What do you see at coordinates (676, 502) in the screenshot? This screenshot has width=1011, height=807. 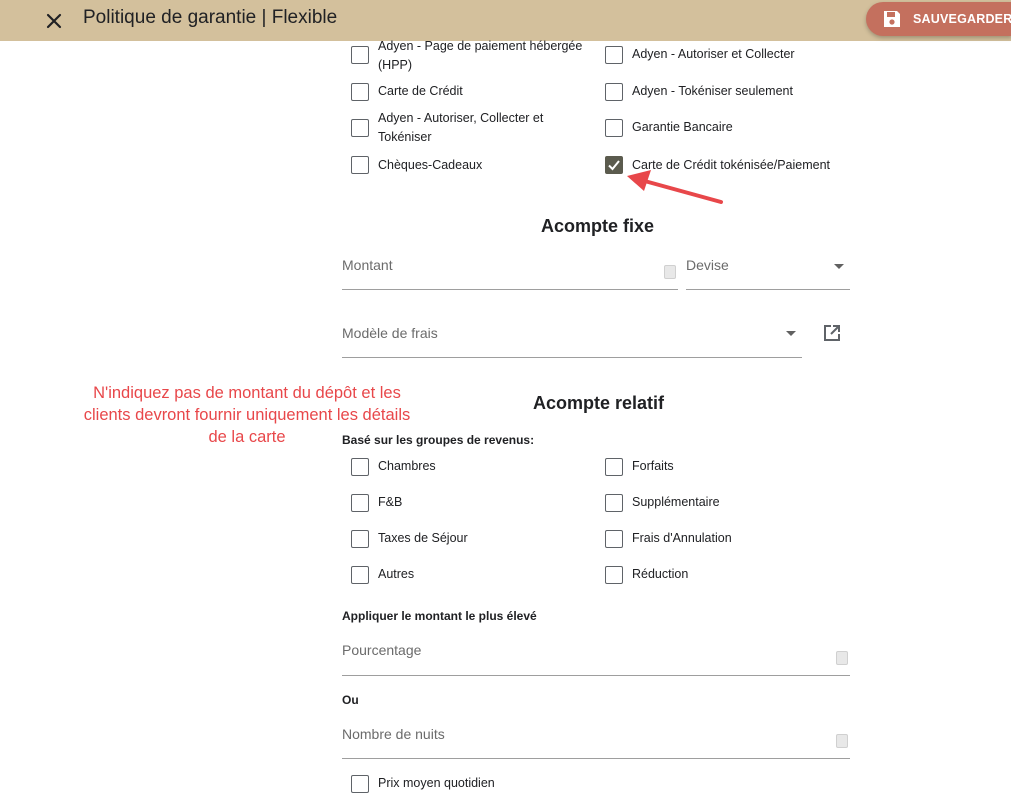 I see `checkbox-label: Supplémentaire` at bounding box center [676, 502].